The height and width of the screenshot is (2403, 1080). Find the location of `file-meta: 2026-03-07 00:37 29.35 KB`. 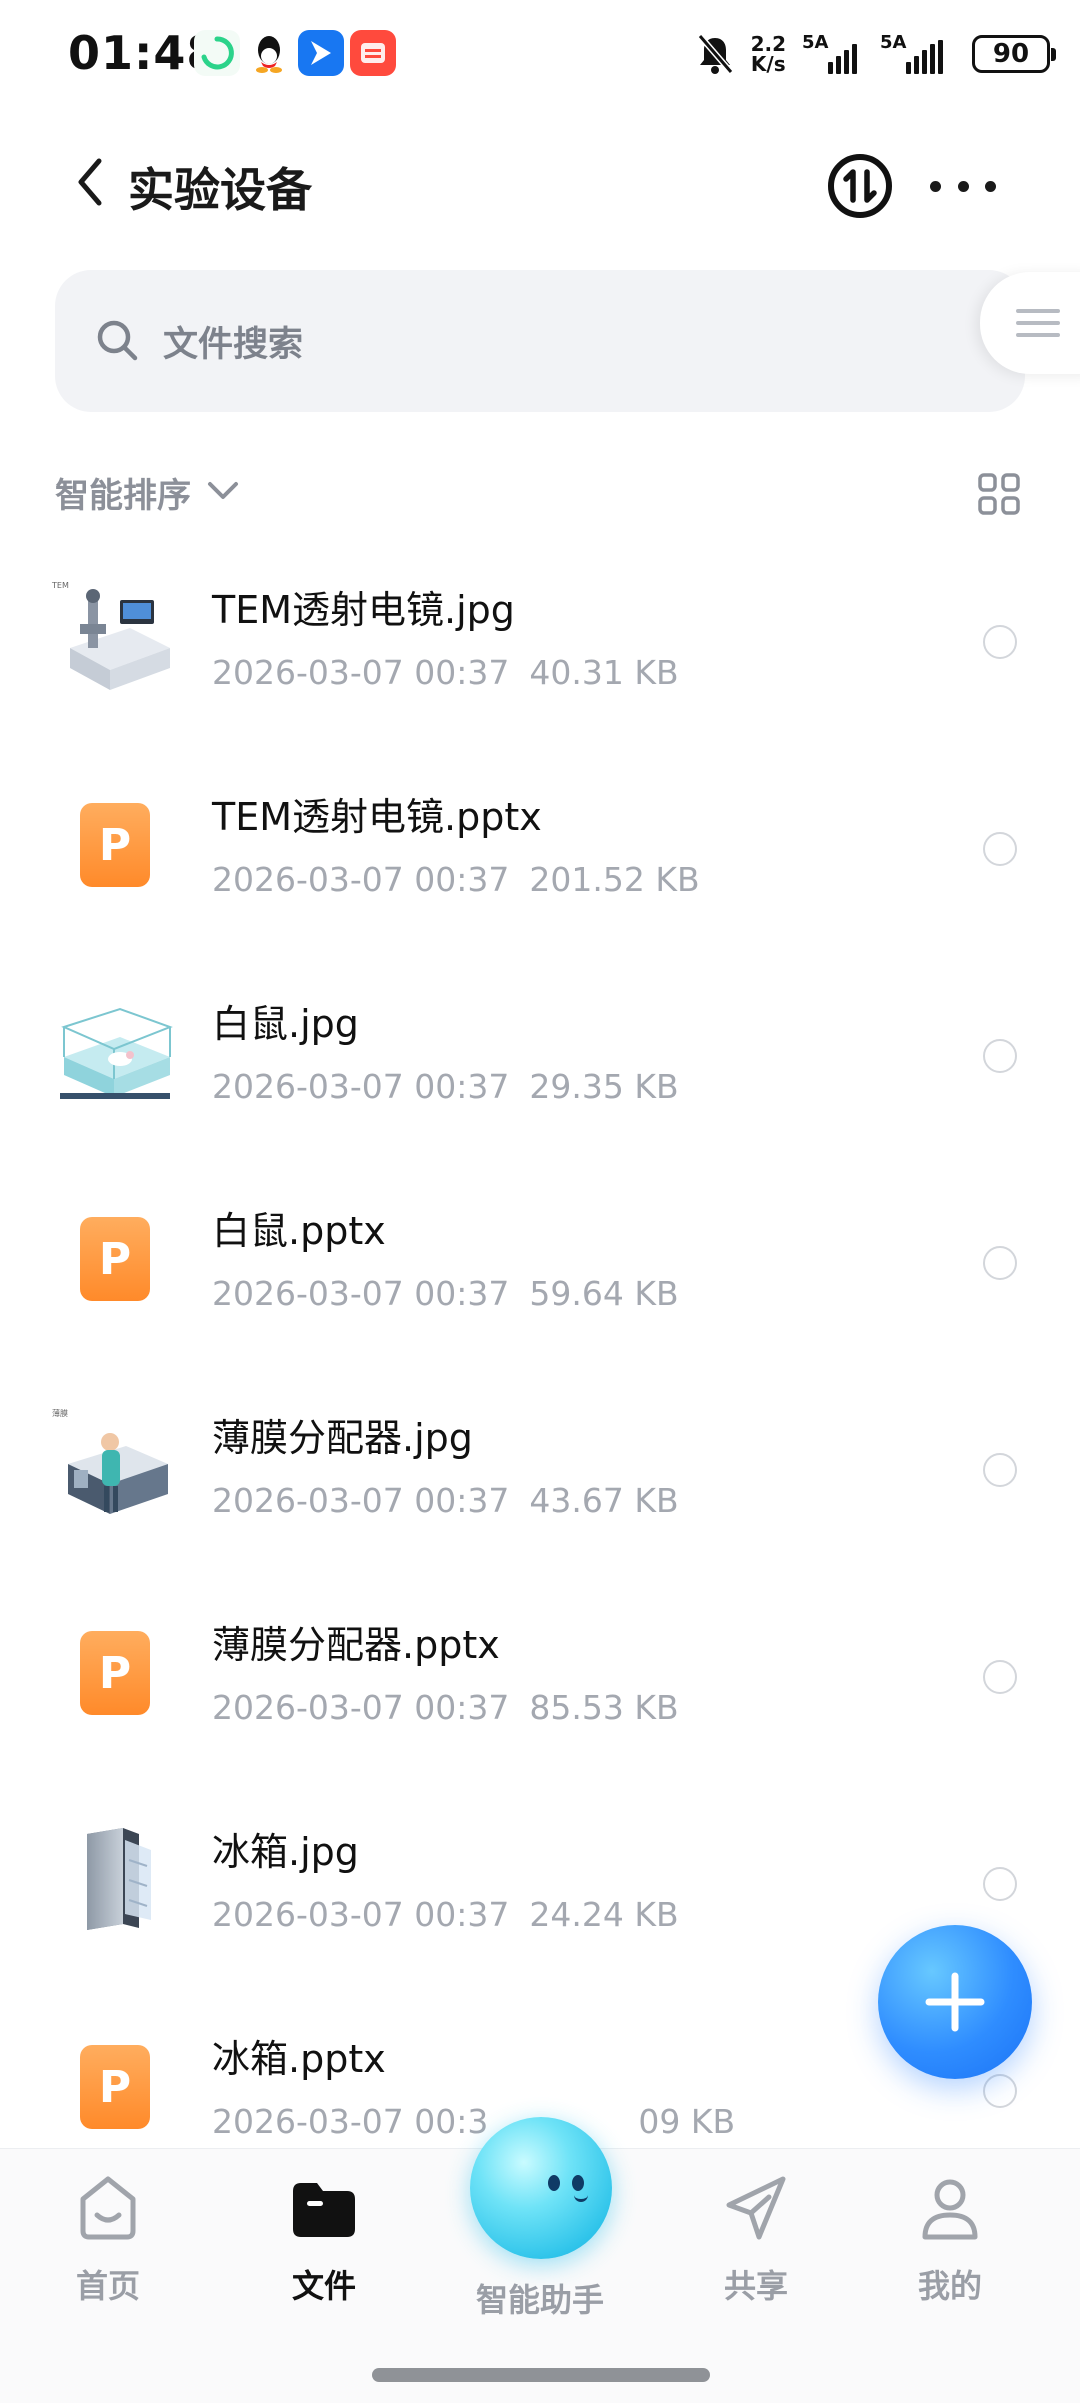

file-meta: 2026-03-07 00:37 29.35 KB is located at coordinates (445, 1086).